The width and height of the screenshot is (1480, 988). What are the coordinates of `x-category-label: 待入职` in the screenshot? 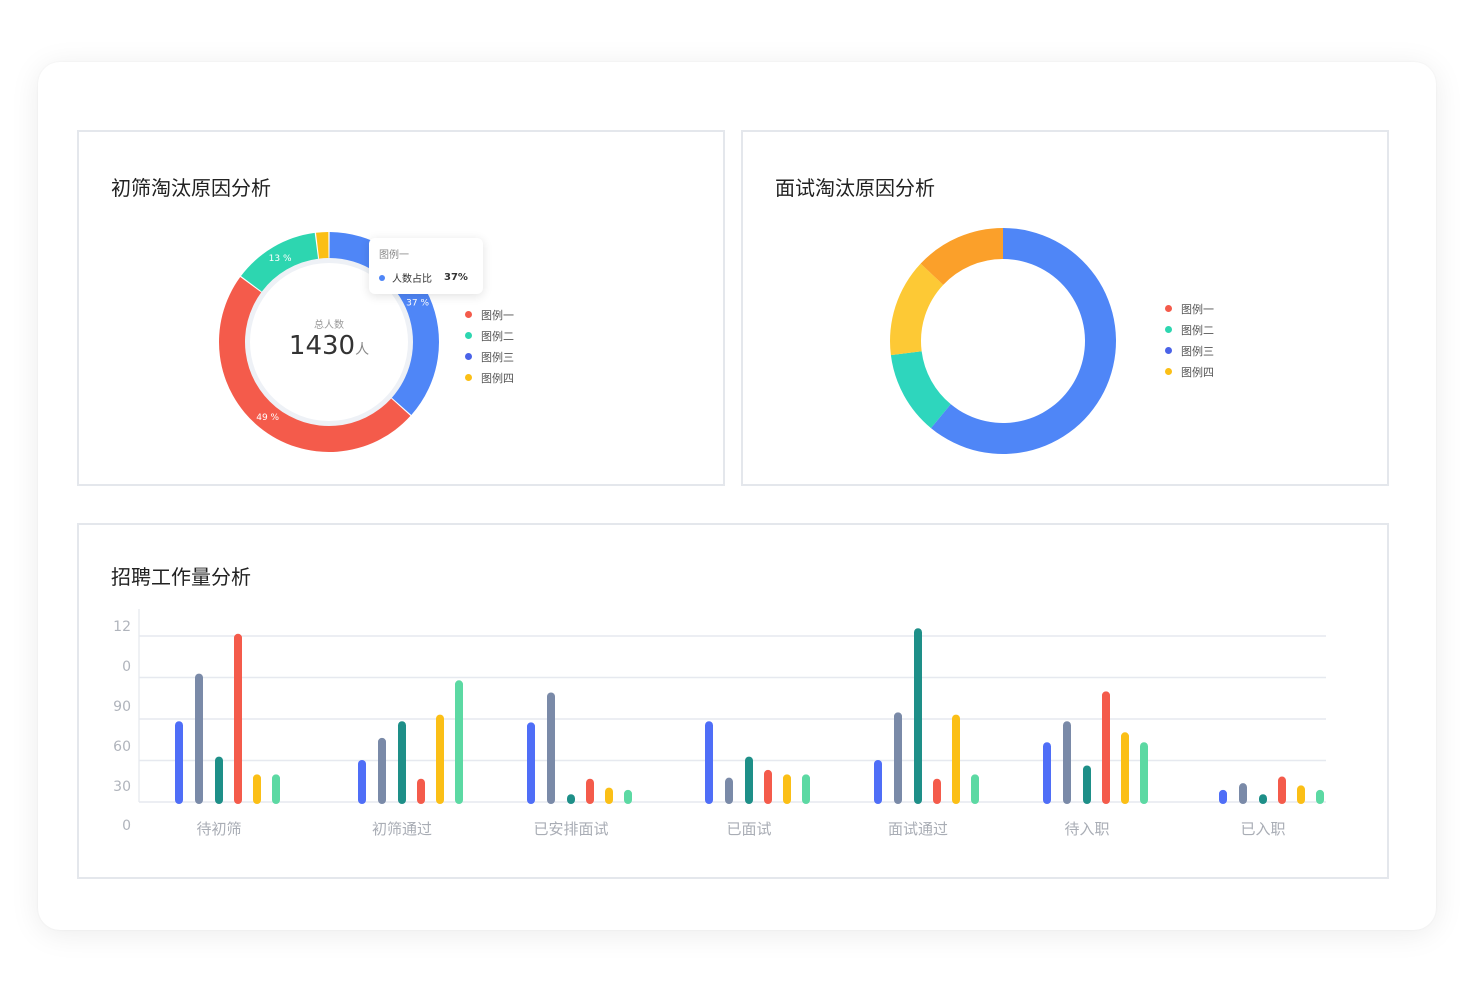 It's located at (1086, 829).